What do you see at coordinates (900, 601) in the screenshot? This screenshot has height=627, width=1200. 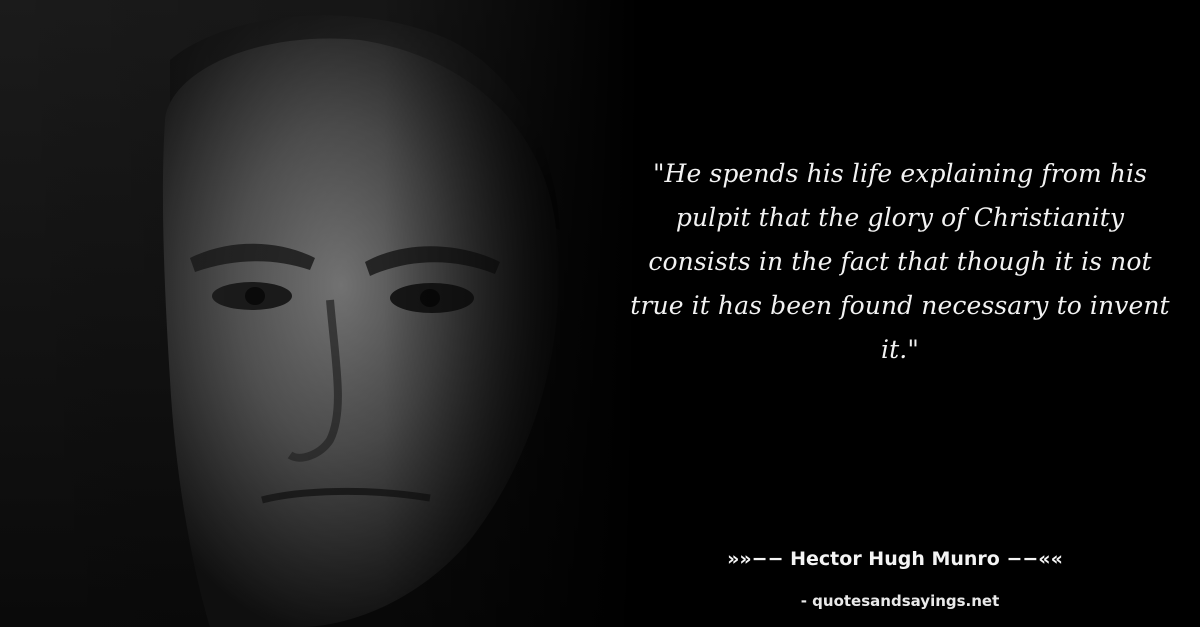 I see `source-attribution: - quotesandsayings.net` at bounding box center [900, 601].